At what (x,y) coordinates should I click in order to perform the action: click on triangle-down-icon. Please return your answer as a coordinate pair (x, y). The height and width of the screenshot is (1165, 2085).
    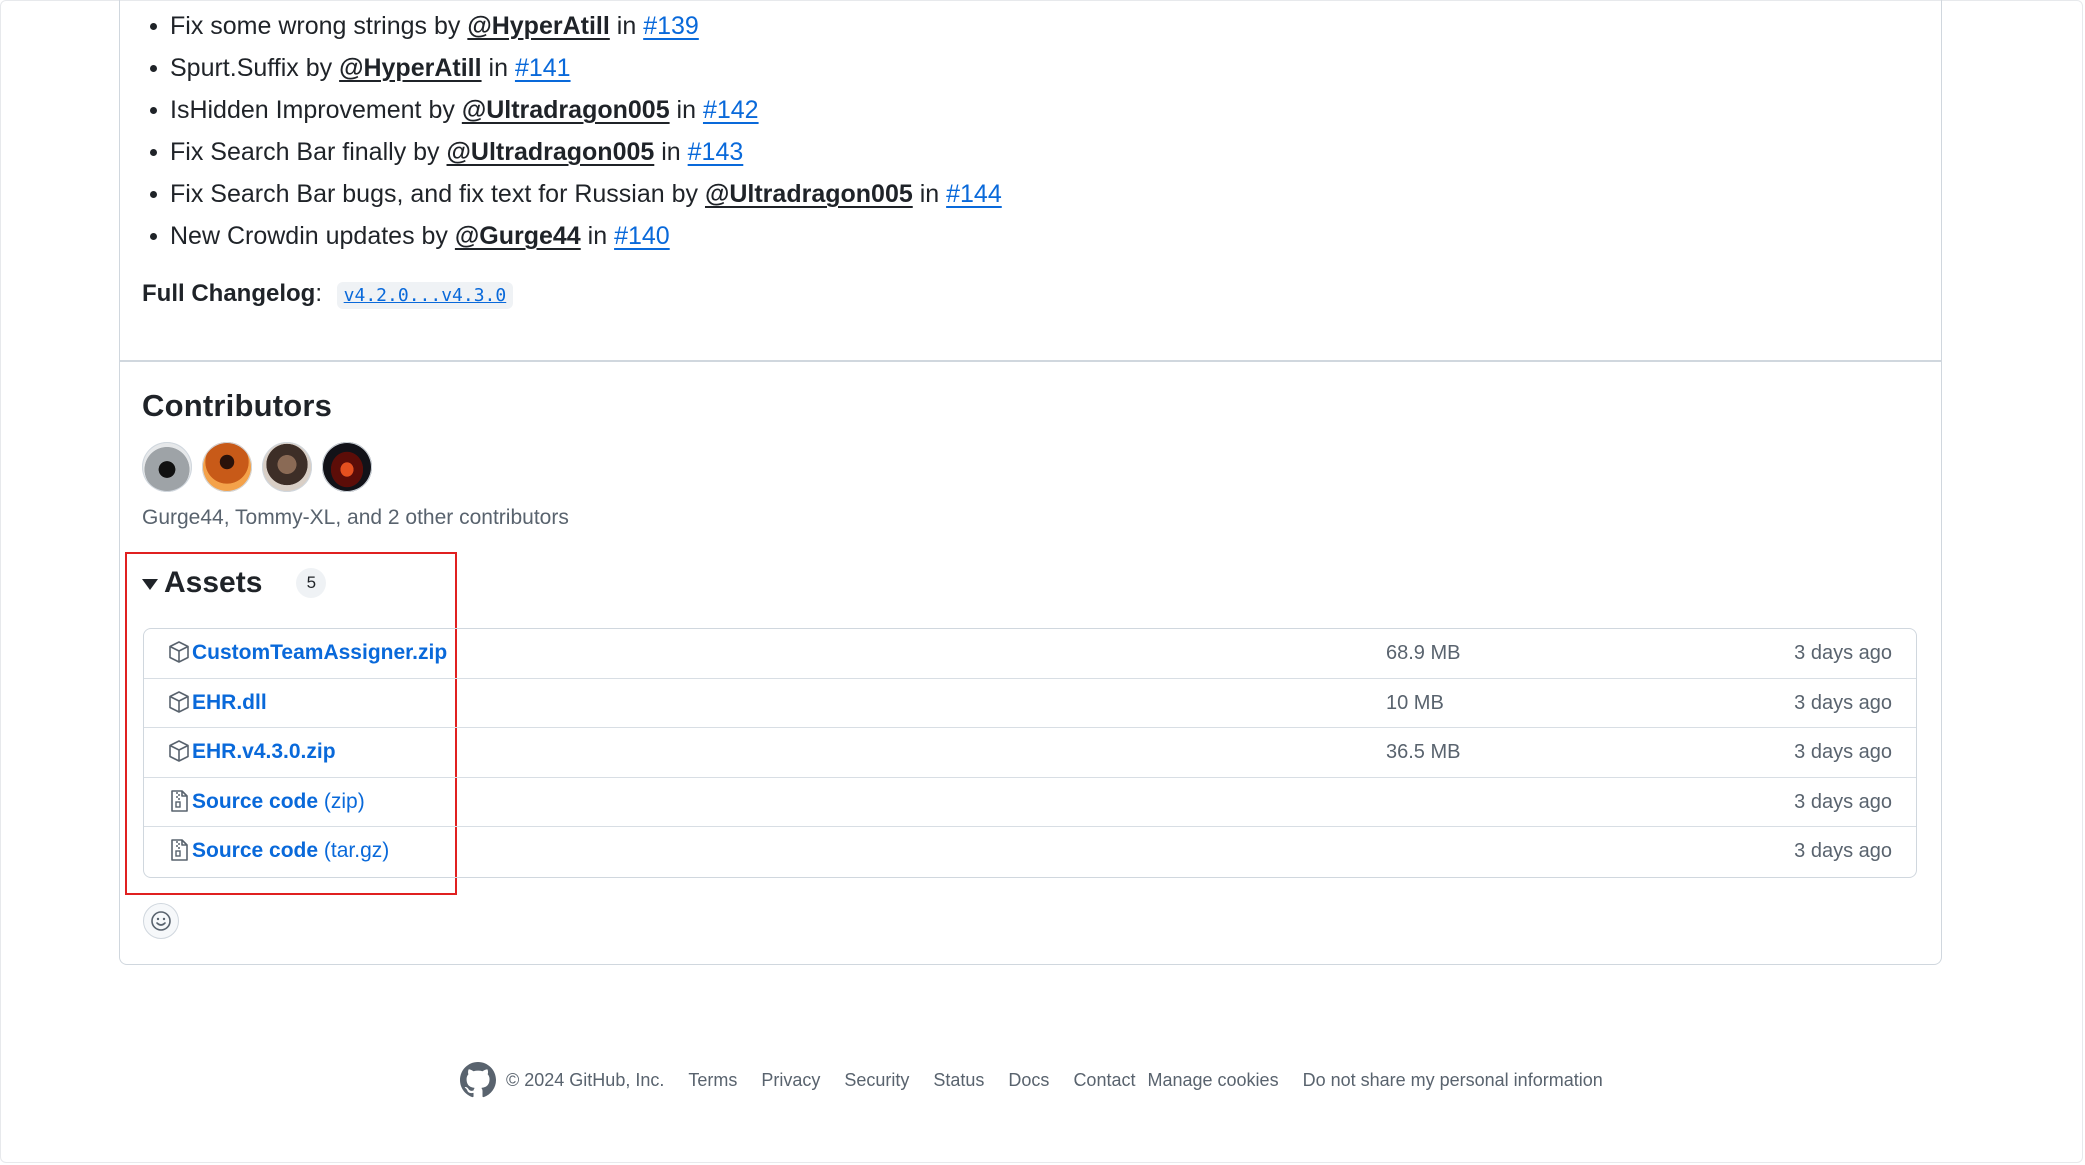
    Looking at the image, I should click on (150, 584).